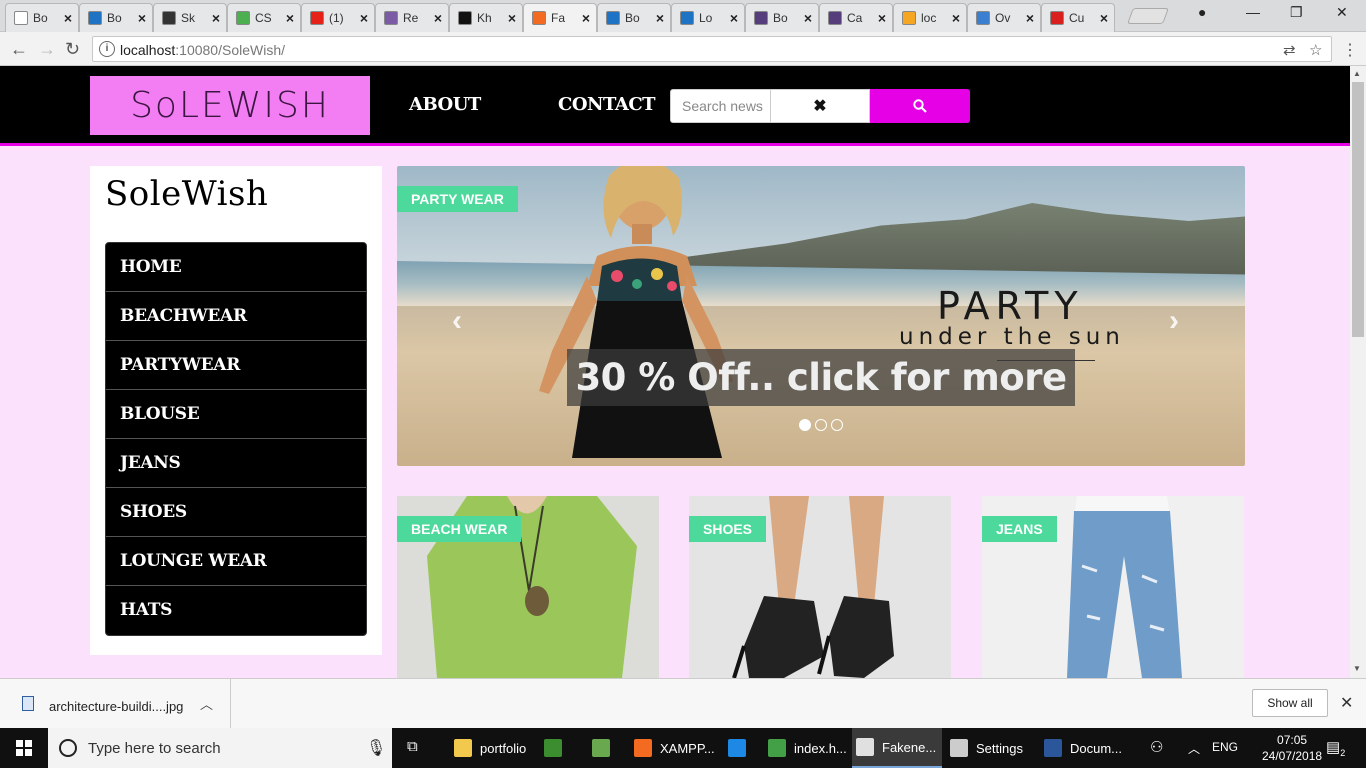  I want to click on clear-search-button: ✖, so click(820, 106).